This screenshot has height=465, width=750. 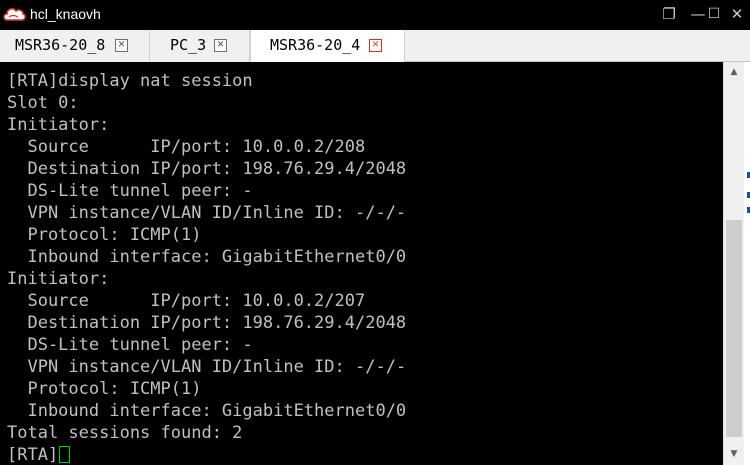 I want to click on close-window-button: ✕, so click(x=737, y=14).